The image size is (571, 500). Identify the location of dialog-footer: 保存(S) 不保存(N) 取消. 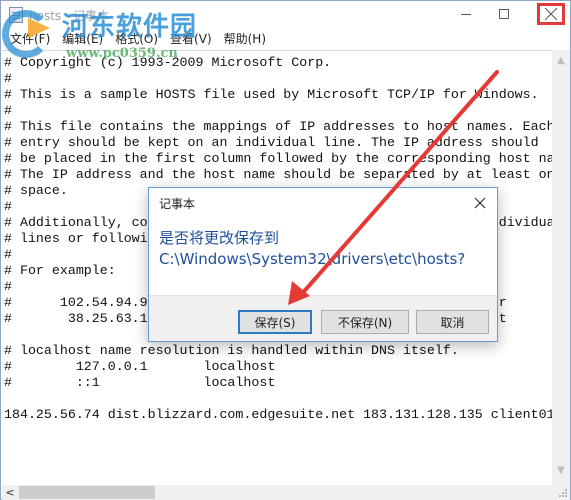
(323, 318).